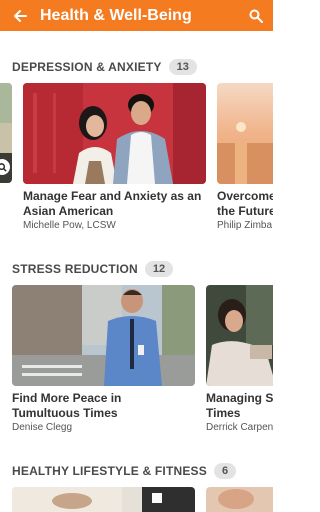 The height and width of the screenshot is (512, 320). I want to click on course-author: Michelle Pow, LCSW, so click(69, 225).